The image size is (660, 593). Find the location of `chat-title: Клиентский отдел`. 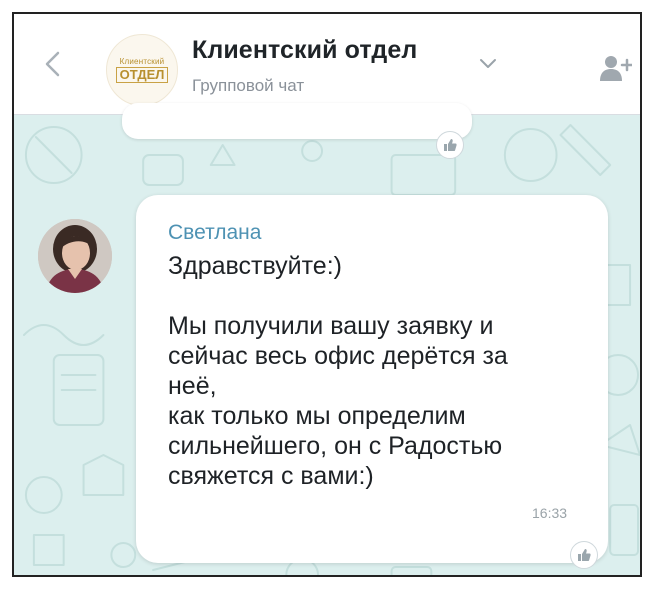

chat-title: Клиентский отдел is located at coordinates (304, 50).